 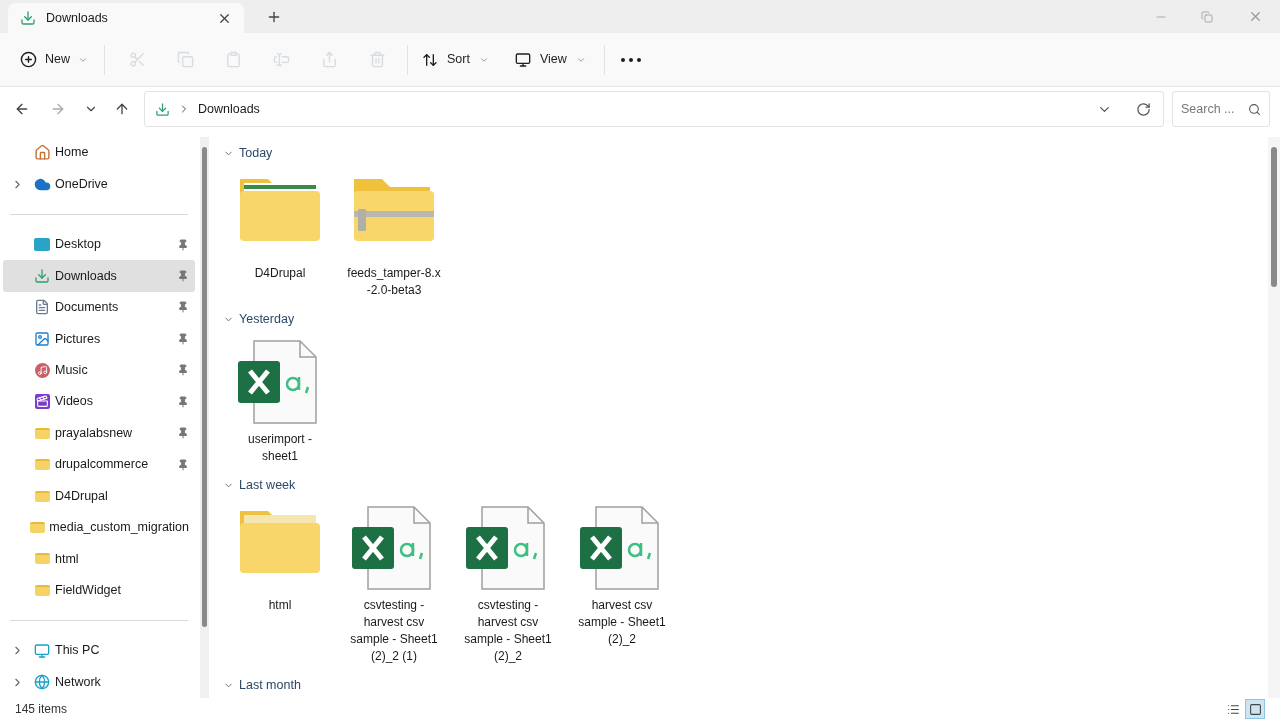 What do you see at coordinates (550, 59) in the screenshot?
I see `view-button: View` at bounding box center [550, 59].